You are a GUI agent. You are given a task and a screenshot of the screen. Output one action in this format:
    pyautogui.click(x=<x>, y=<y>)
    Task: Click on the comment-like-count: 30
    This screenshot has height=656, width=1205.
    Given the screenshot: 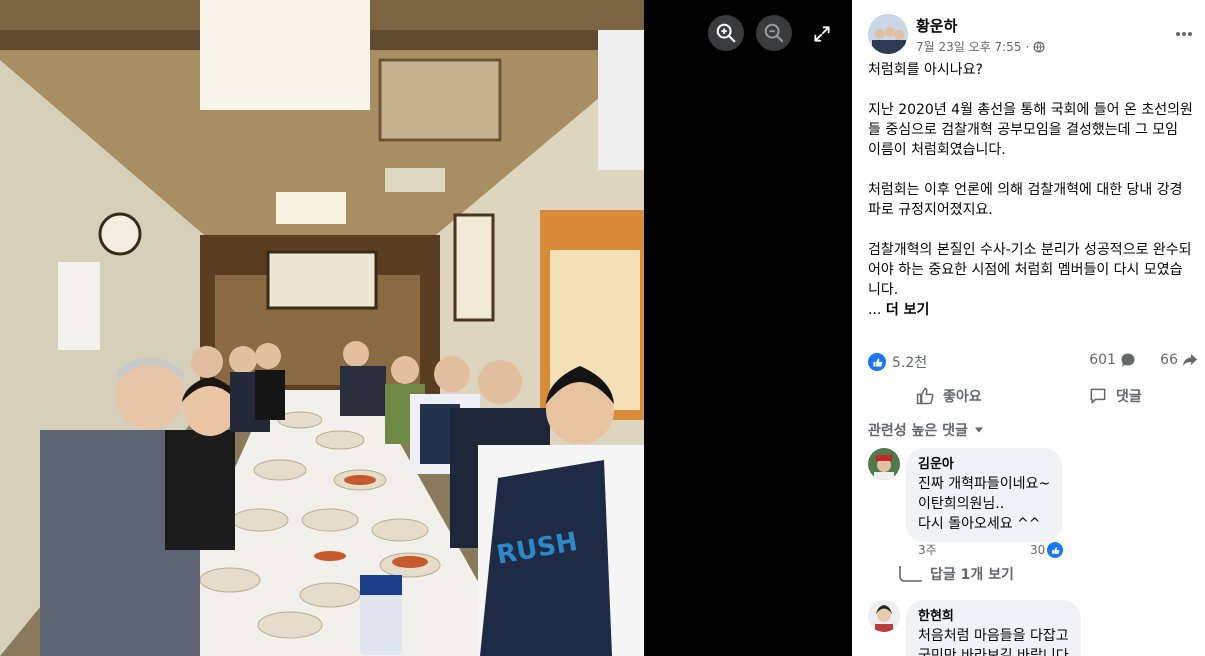 What is the action you would take?
    pyautogui.click(x=1047, y=550)
    